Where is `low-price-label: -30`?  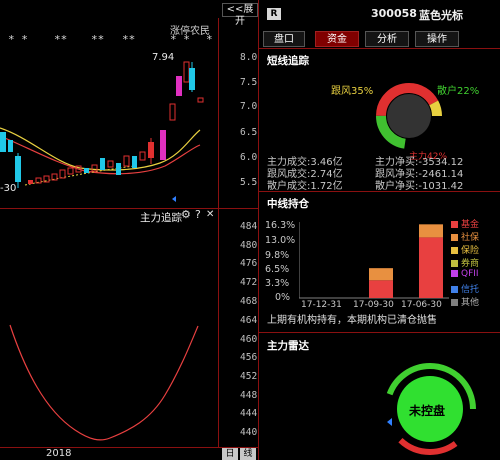 low-price-label: -30 is located at coordinates (8, 188).